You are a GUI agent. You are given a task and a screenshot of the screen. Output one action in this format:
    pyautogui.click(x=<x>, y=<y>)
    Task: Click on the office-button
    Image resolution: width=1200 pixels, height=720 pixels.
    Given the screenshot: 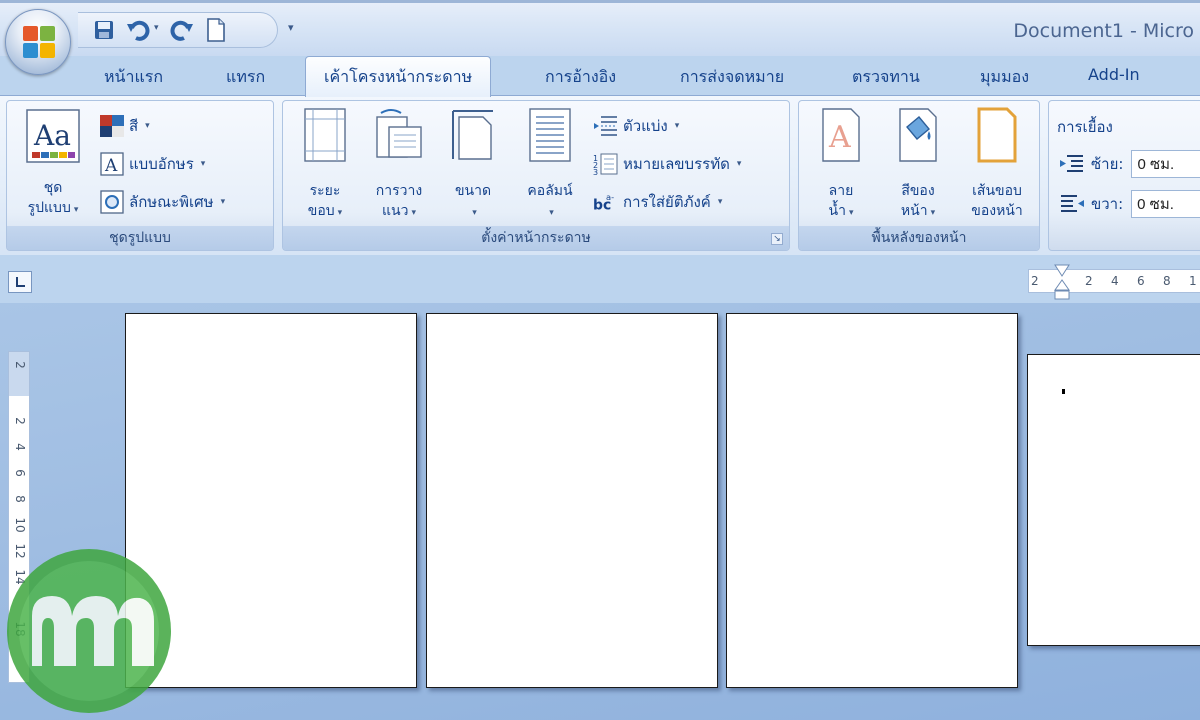 What is the action you would take?
    pyautogui.click(x=38, y=42)
    